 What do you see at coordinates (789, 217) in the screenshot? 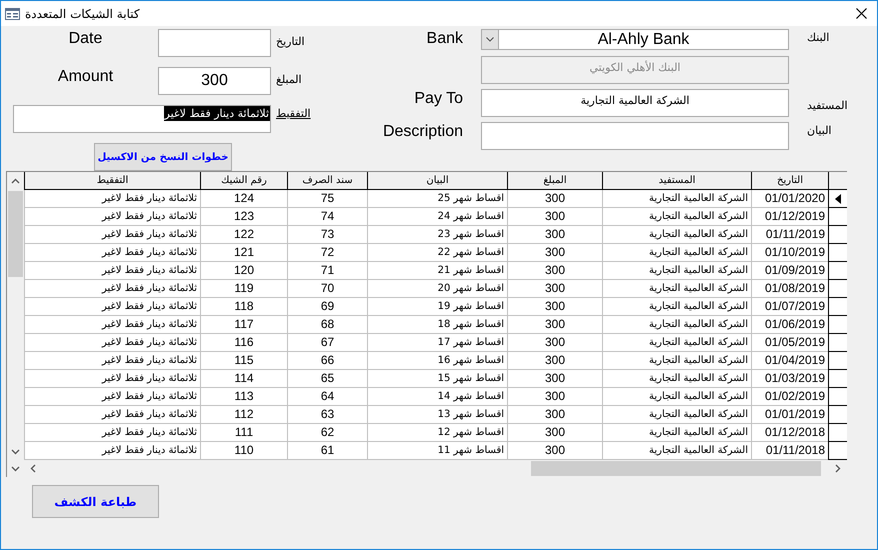
I see `table-cell: 01/12/2019` at bounding box center [789, 217].